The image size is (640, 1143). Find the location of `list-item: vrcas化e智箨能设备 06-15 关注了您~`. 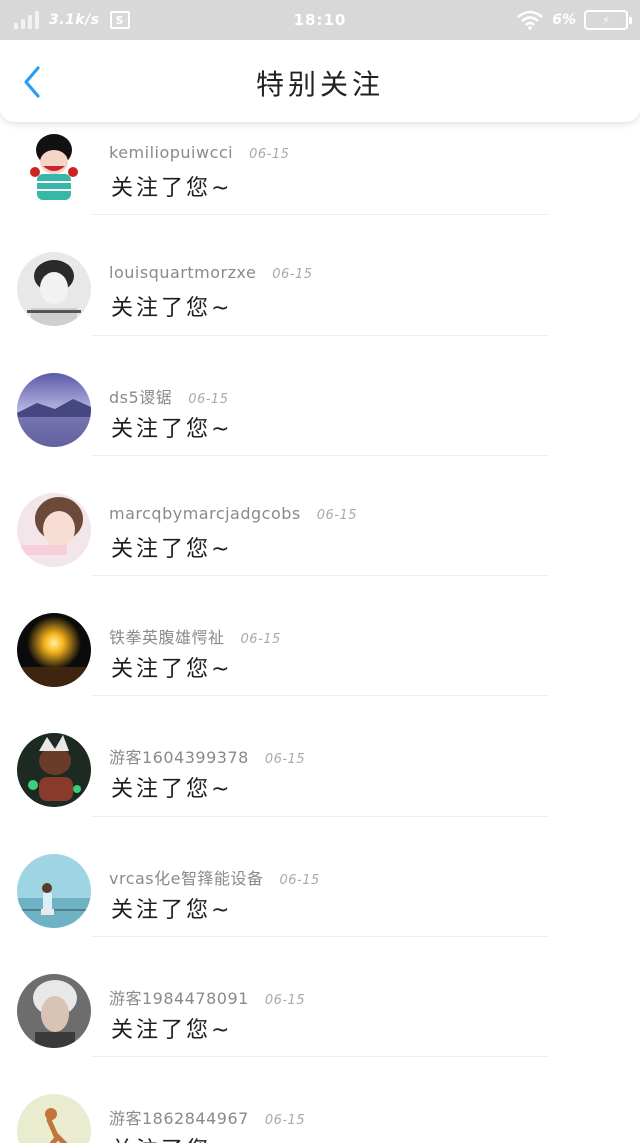

list-item: vrcas化e智箨能设备 06-15 关注了您~ is located at coordinates (320, 877).